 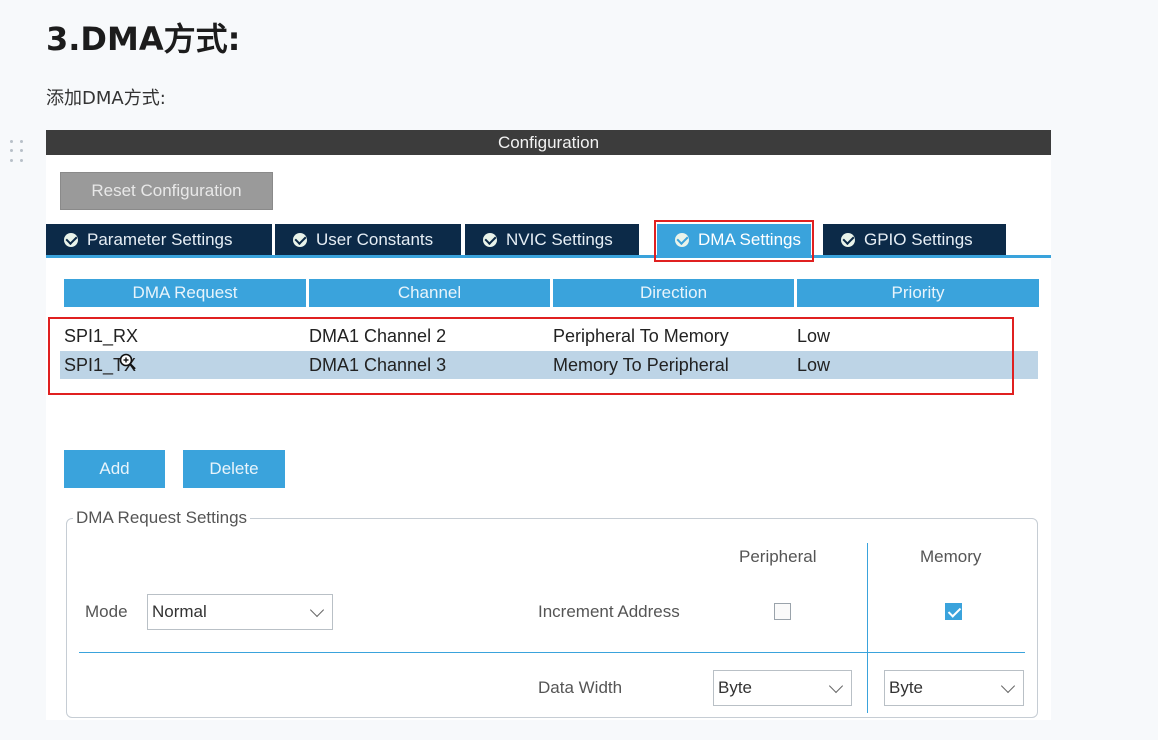 I want to click on tab-dma-settings: DMA Settings, so click(x=734, y=239).